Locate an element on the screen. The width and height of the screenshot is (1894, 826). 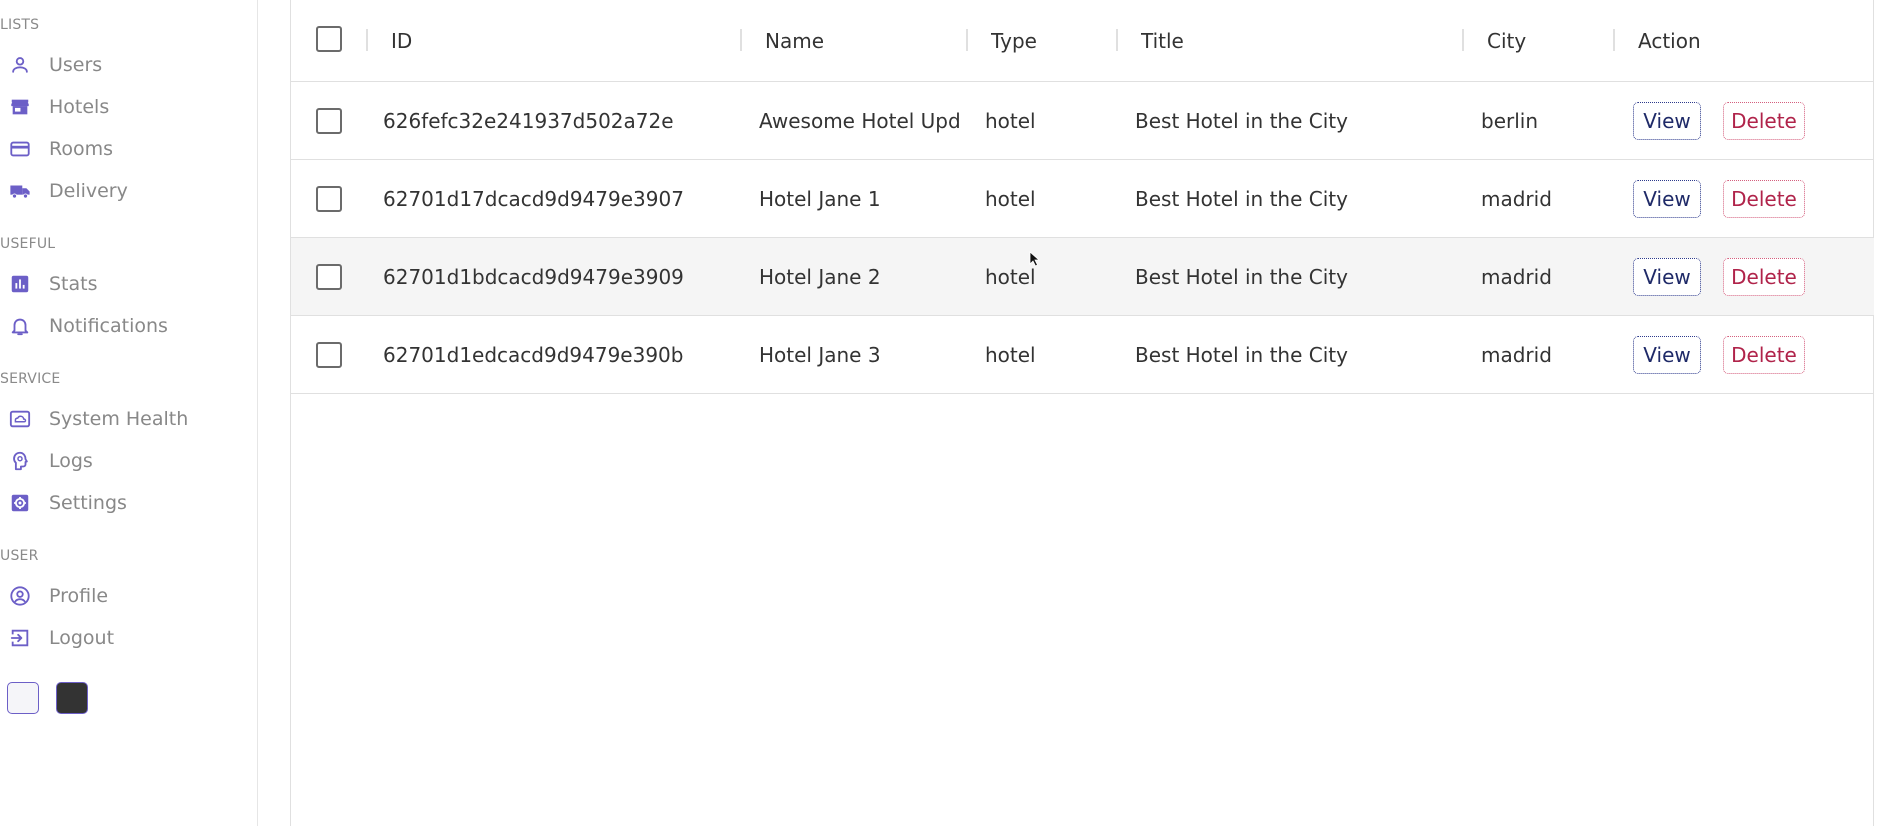
cell-name: Hotel Jane 3 is located at coordinates (820, 354).